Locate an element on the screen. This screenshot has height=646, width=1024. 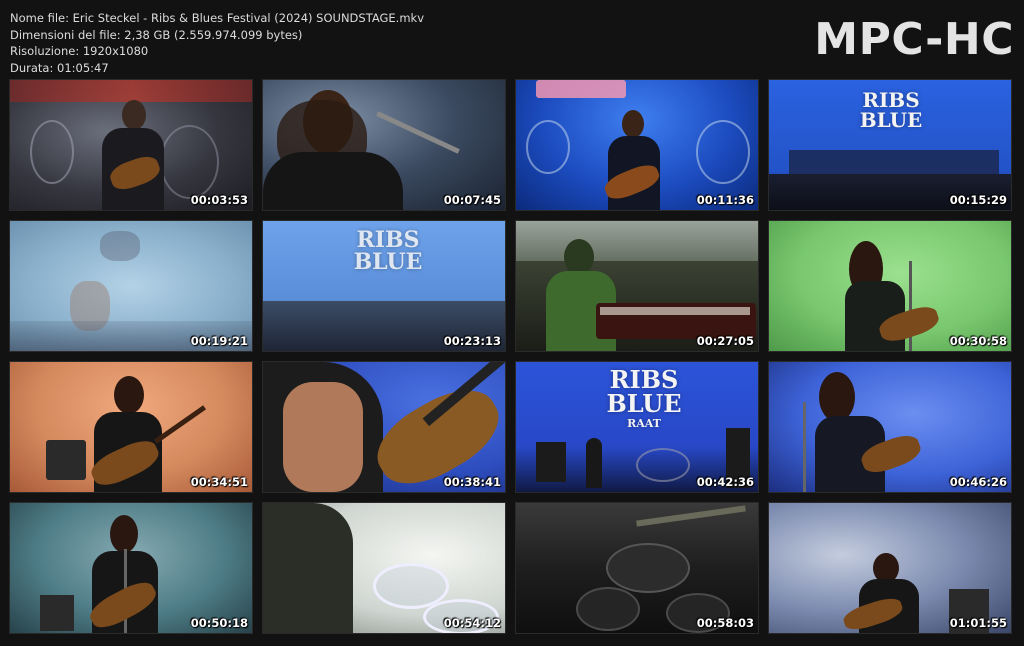
file-resolution: Risoluzione: 1920x1080 is located at coordinates (79, 51).